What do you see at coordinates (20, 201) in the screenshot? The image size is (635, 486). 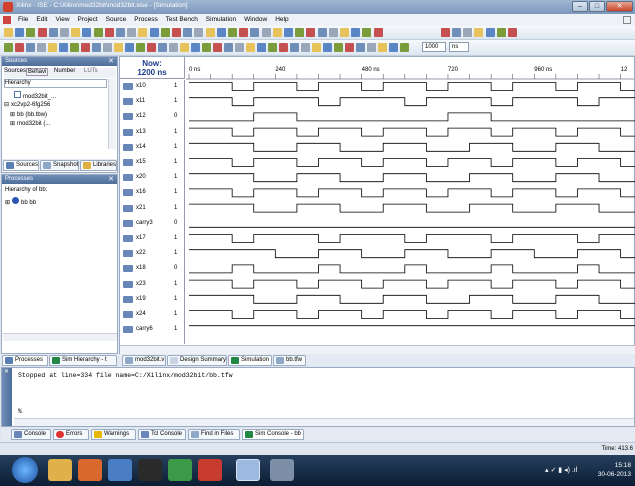 I see `tree-item-bb-process: ⊞ bb bb` at bounding box center [20, 201].